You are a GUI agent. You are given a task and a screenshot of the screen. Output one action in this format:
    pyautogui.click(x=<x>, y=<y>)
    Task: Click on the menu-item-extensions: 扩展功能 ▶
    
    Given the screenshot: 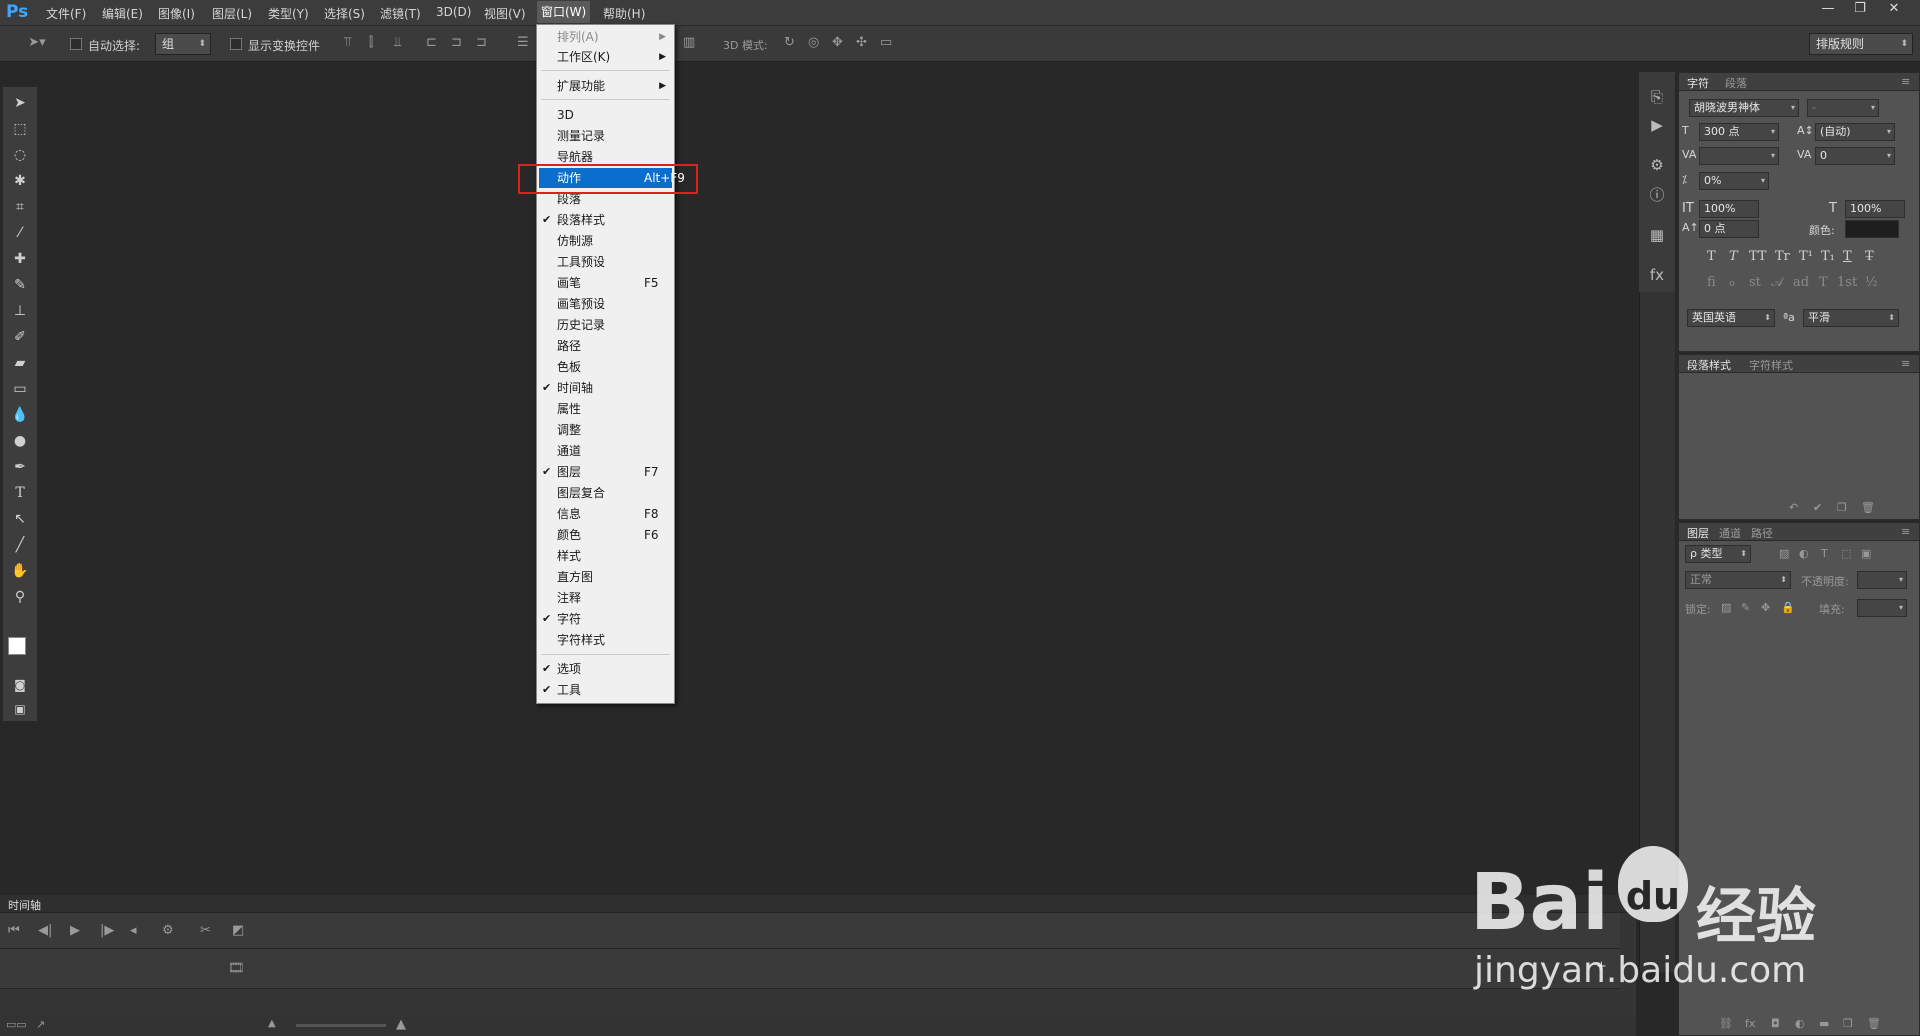 What is the action you would take?
    pyautogui.click(x=605, y=86)
    